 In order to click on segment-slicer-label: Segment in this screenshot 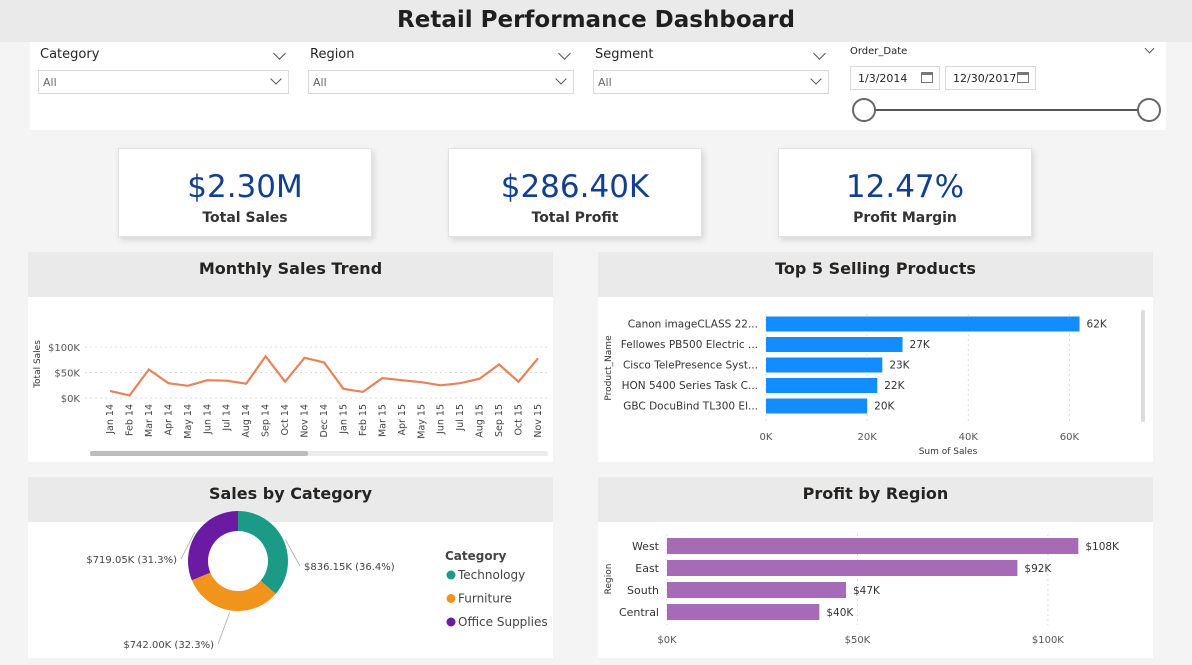, I will do `click(624, 54)`.